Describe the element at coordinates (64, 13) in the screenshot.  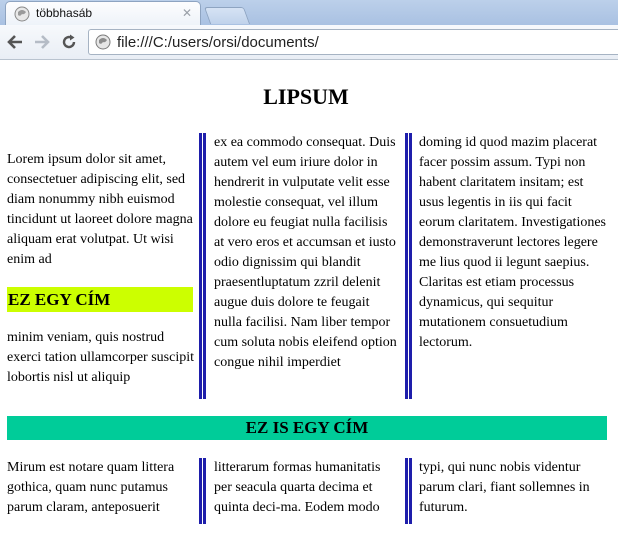
I see `tab-title: többhasáb` at that location.